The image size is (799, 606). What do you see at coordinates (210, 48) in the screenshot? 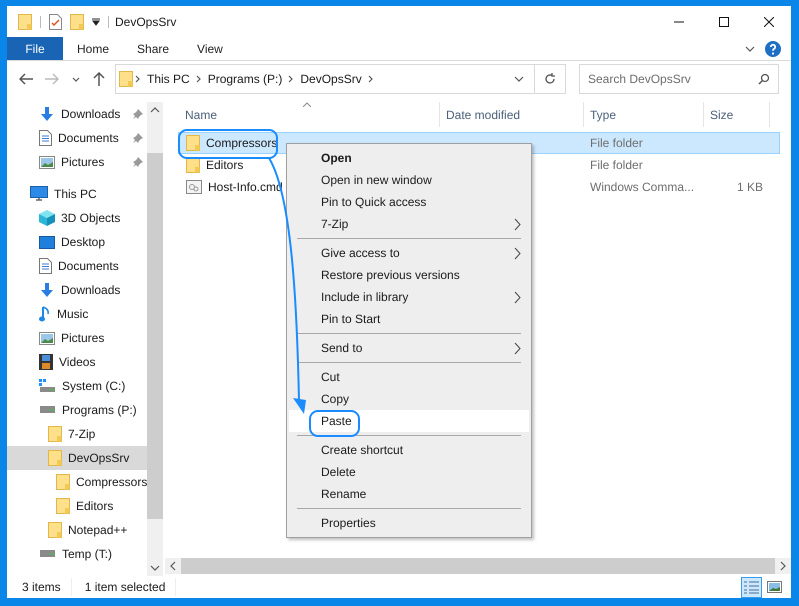
I see `ribbon-tab: View` at bounding box center [210, 48].